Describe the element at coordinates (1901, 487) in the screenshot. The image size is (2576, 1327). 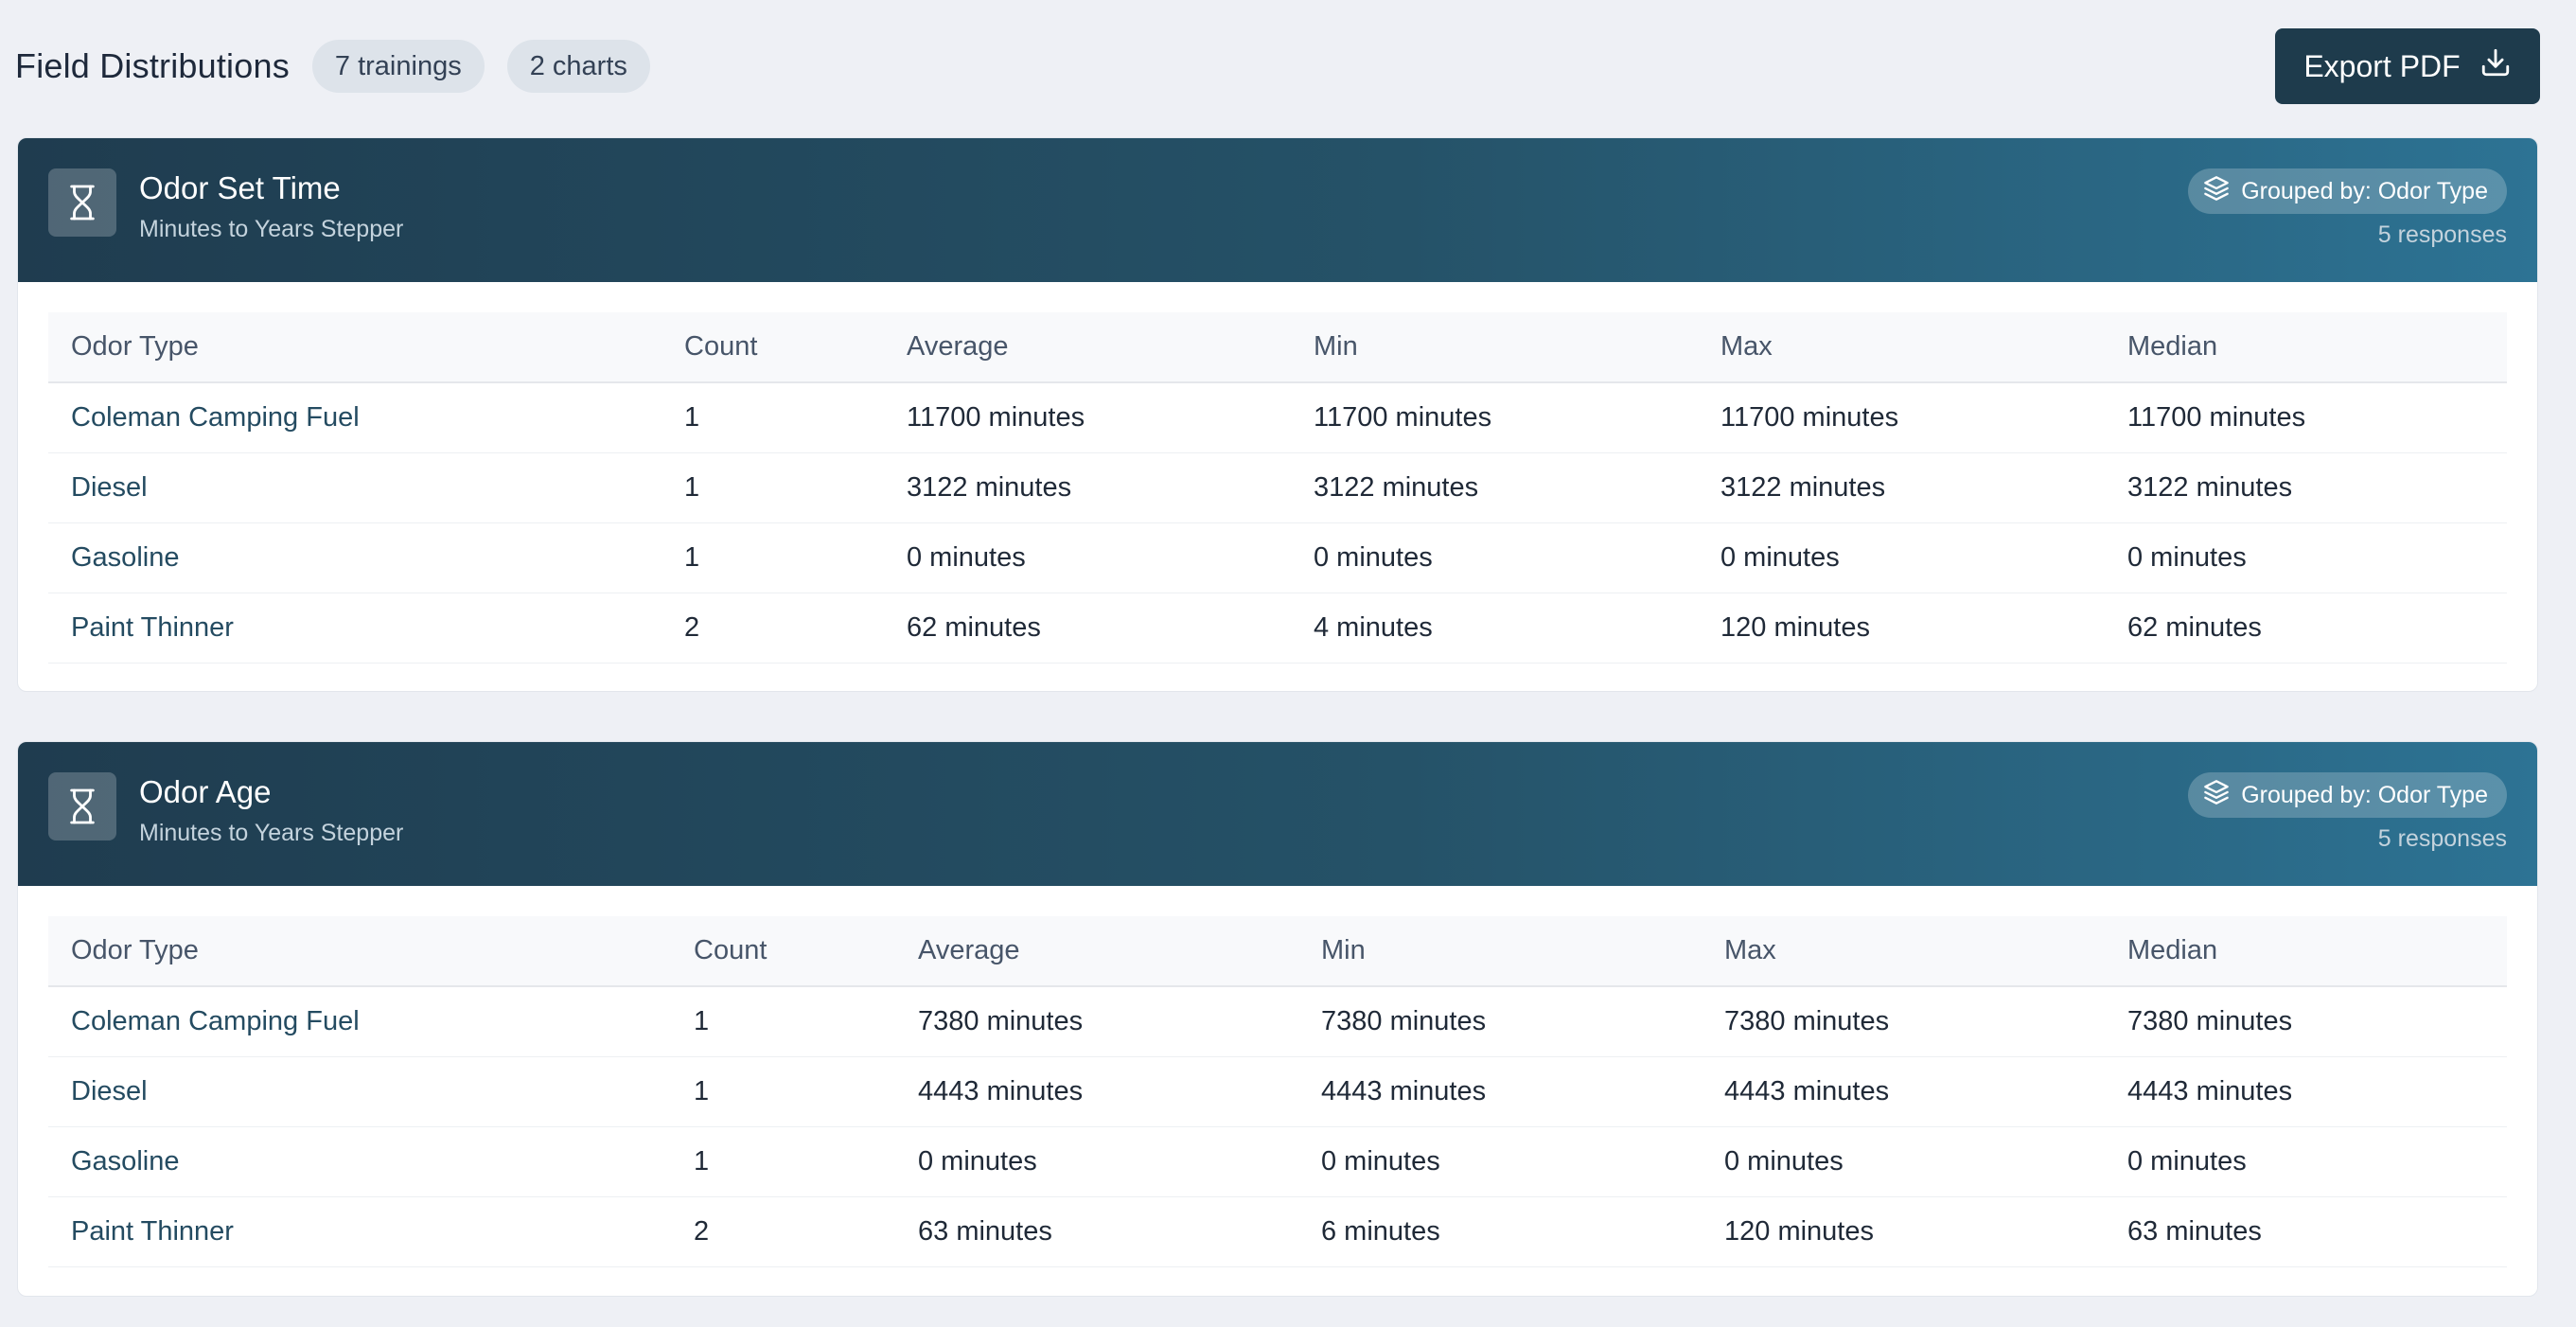
I see `max-cell: 3122 minutes` at that location.